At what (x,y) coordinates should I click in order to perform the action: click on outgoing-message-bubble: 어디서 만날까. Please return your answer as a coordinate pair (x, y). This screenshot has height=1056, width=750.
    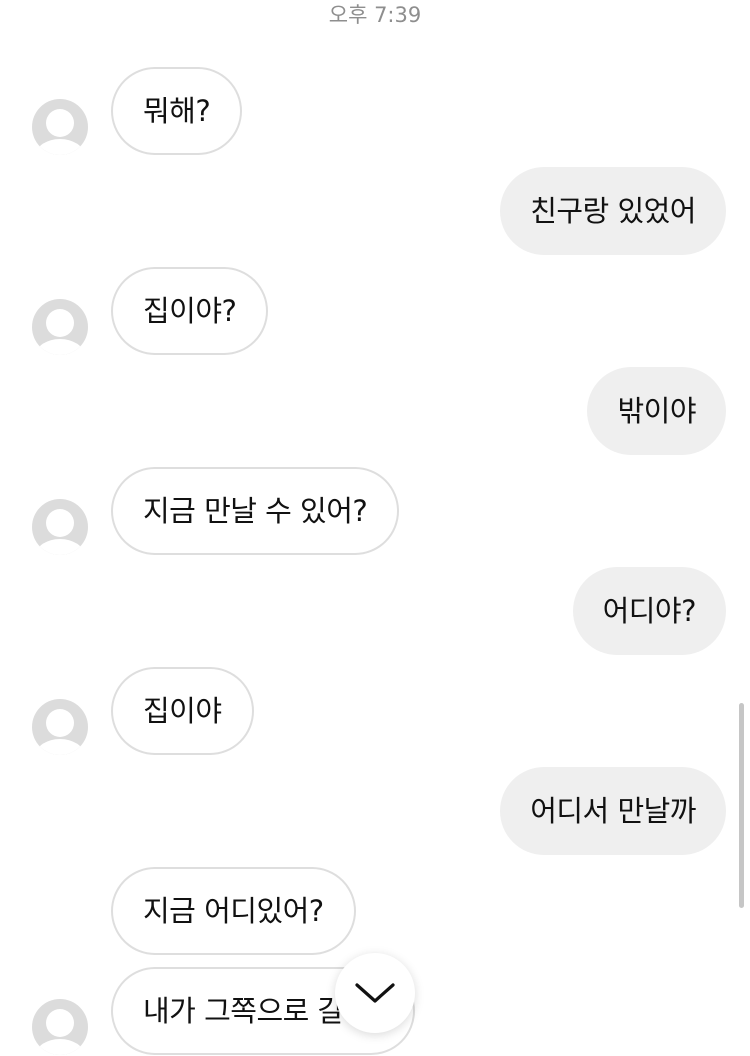
    Looking at the image, I should click on (613, 811).